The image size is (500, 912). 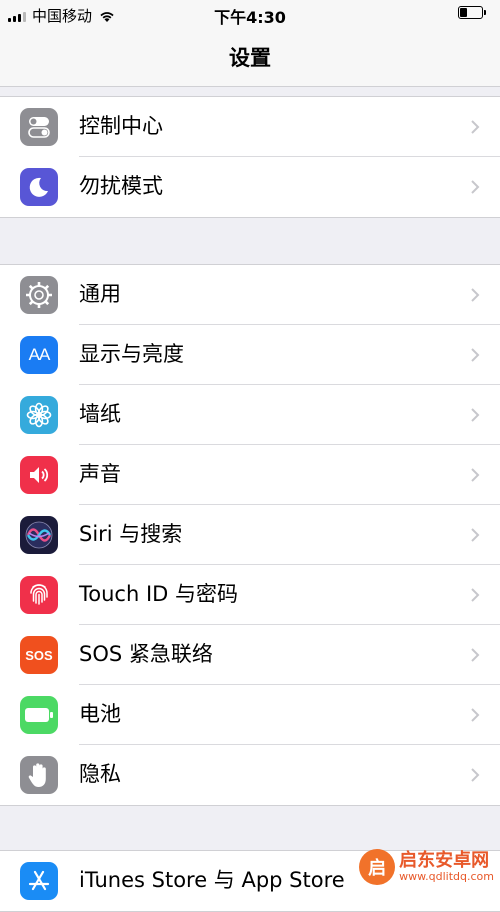 What do you see at coordinates (39, 475) in the screenshot?
I see `speaker-icon` at bounding box center [39, 475].